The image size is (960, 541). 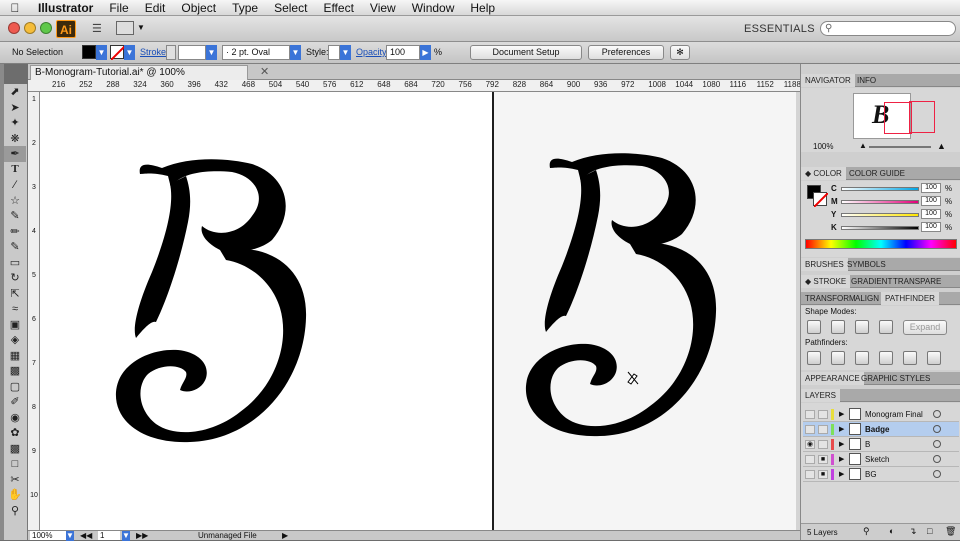 What do you see at coordinates (867, 298) in the screenshot?
I see `tab-align: ALIGN` at bounding box center [867, 298].